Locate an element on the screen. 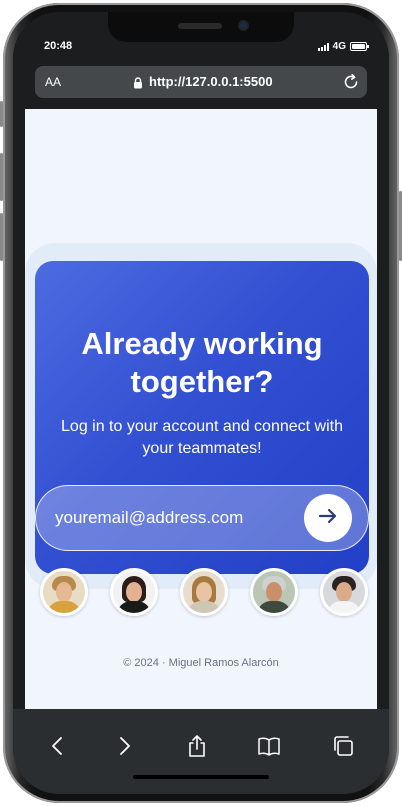 The image size is (402, 806). text-size-button: AA is located at coordinates (53, 82).